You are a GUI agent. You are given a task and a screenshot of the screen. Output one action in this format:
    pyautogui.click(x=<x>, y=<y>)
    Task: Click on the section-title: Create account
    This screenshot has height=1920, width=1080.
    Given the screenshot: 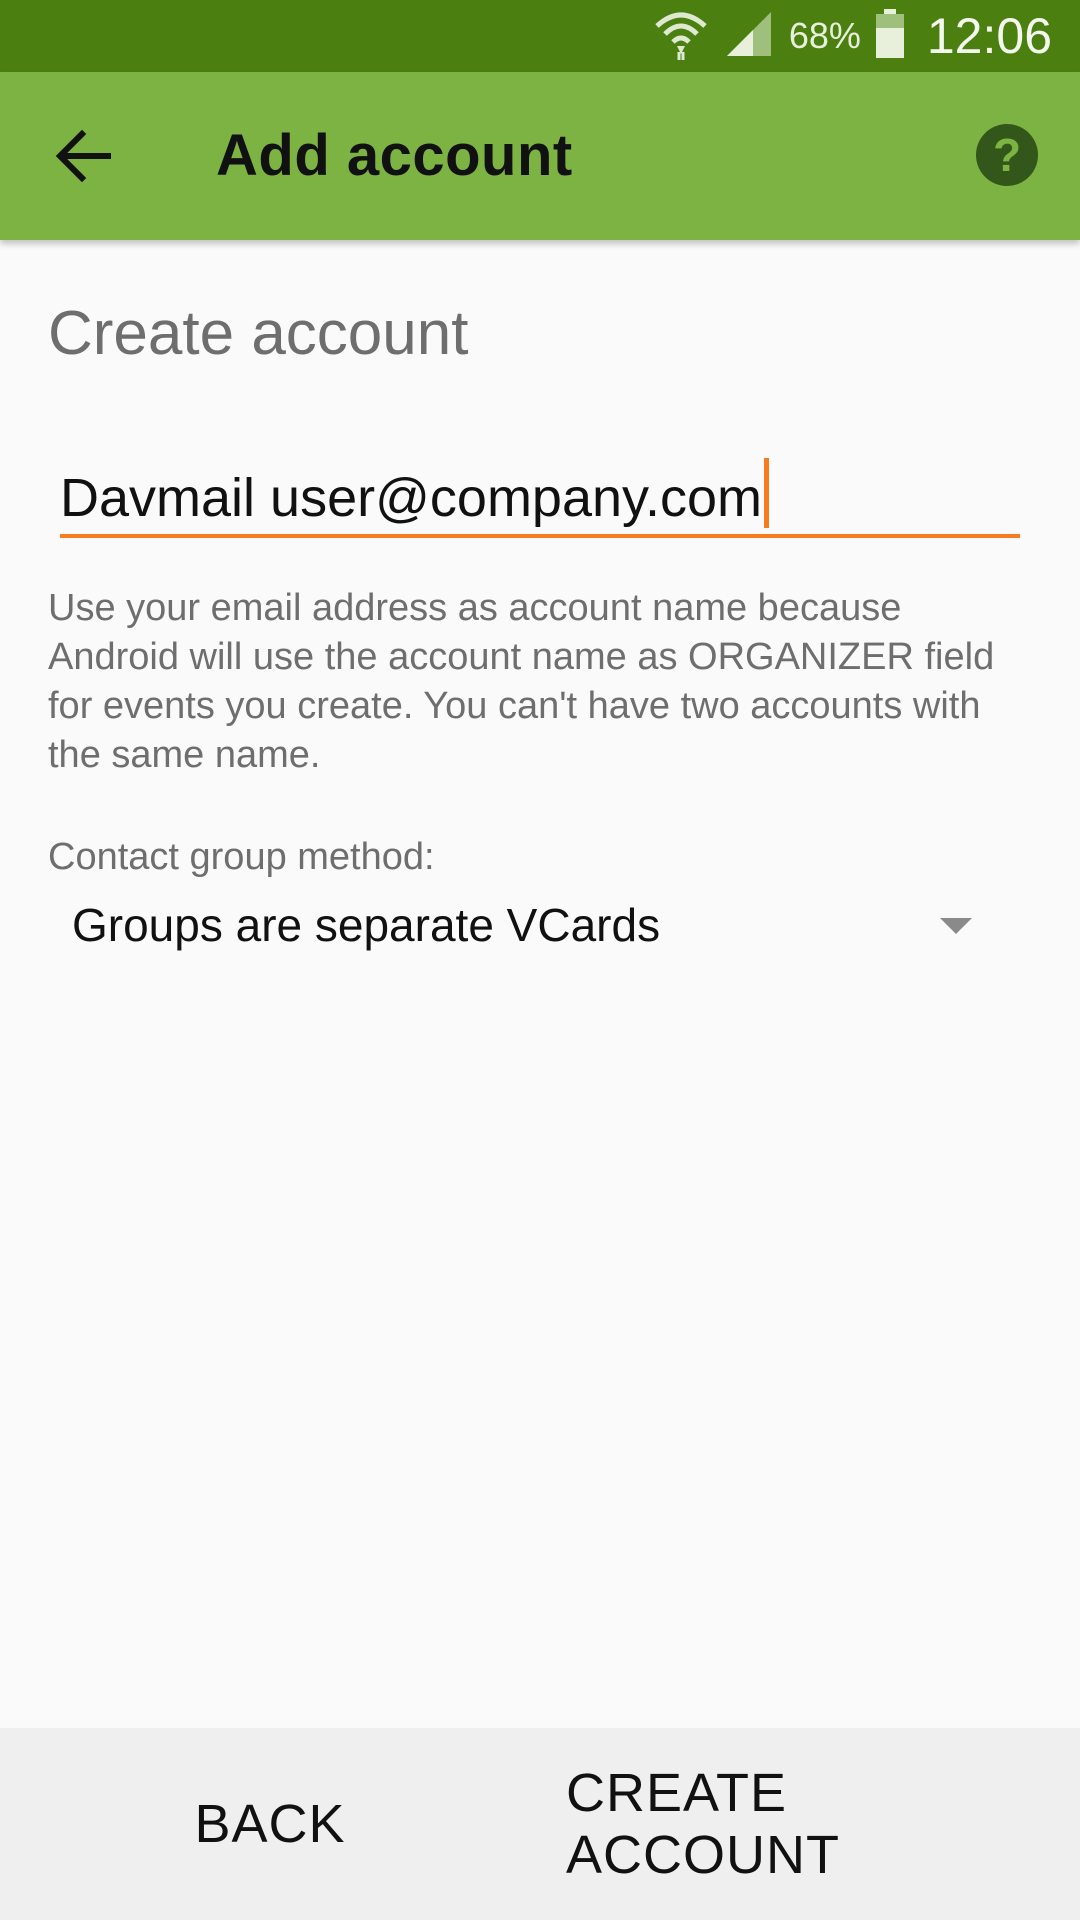 What is the action you would take?
    pyautogui.click(x=258, y=333)
    